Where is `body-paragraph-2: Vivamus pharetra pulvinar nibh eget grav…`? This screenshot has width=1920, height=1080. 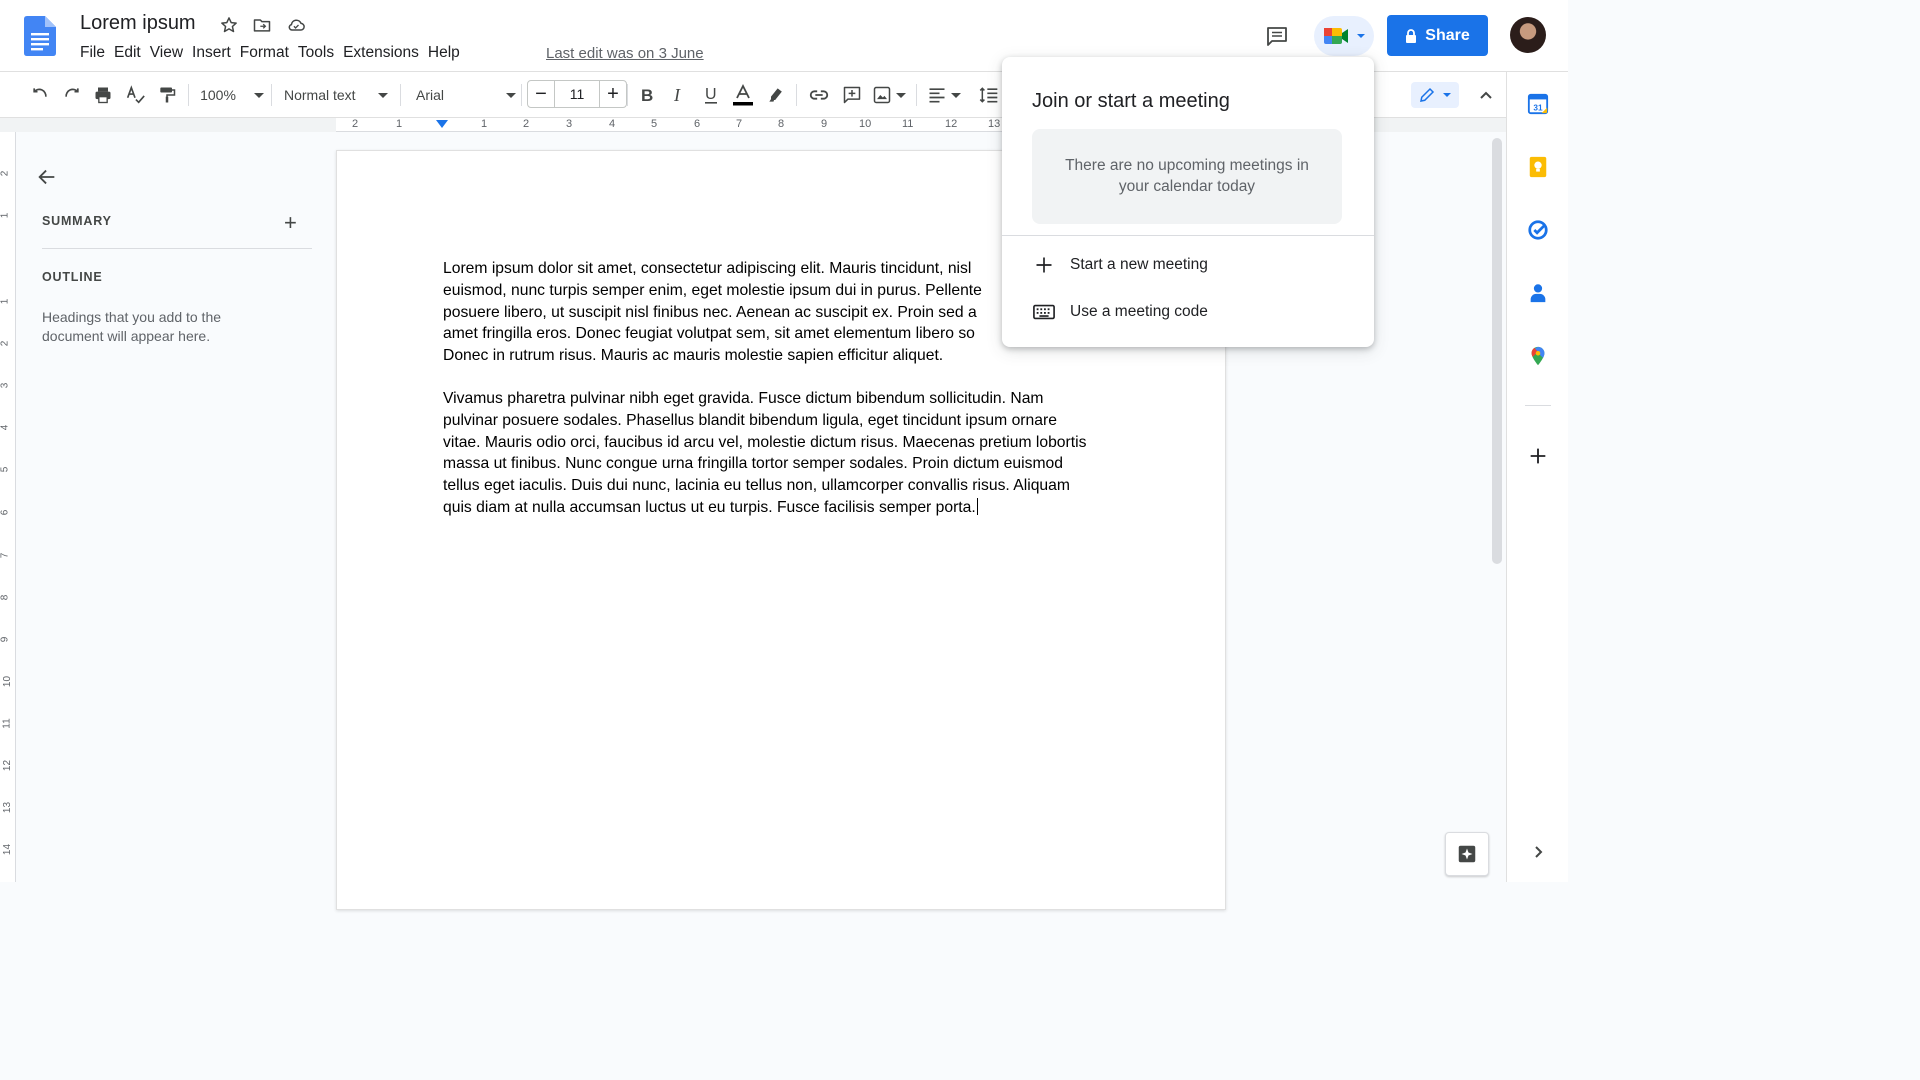
body-paragraph-2: Vivamus pharetra pulvinar nibh eget grav… is located at coordinates (783, 453).